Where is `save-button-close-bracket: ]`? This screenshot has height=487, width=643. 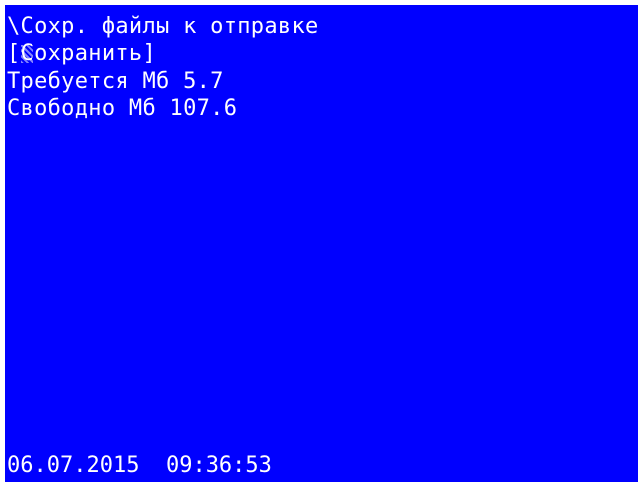
save-button-close-bracket: ] is located at coordinates (149, 53).